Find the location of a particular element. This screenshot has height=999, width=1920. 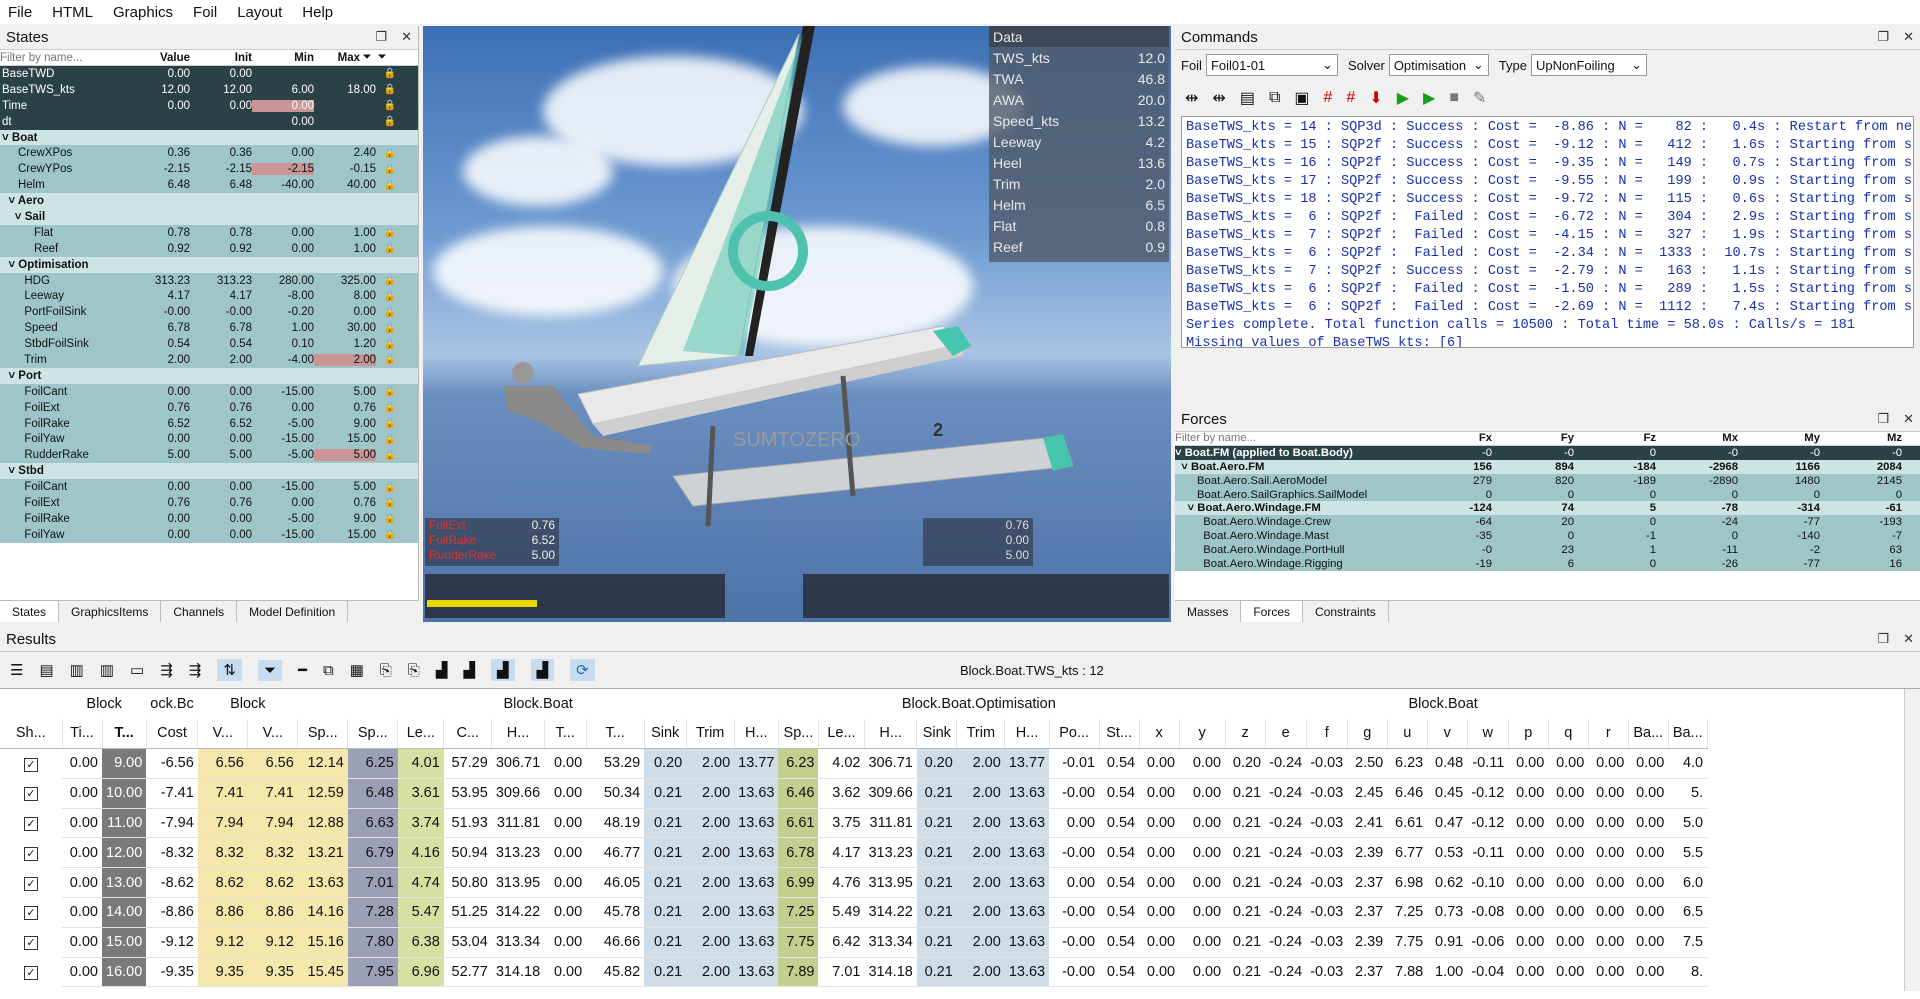

table-cell: 6.61 is located at coordinates (798, 823).